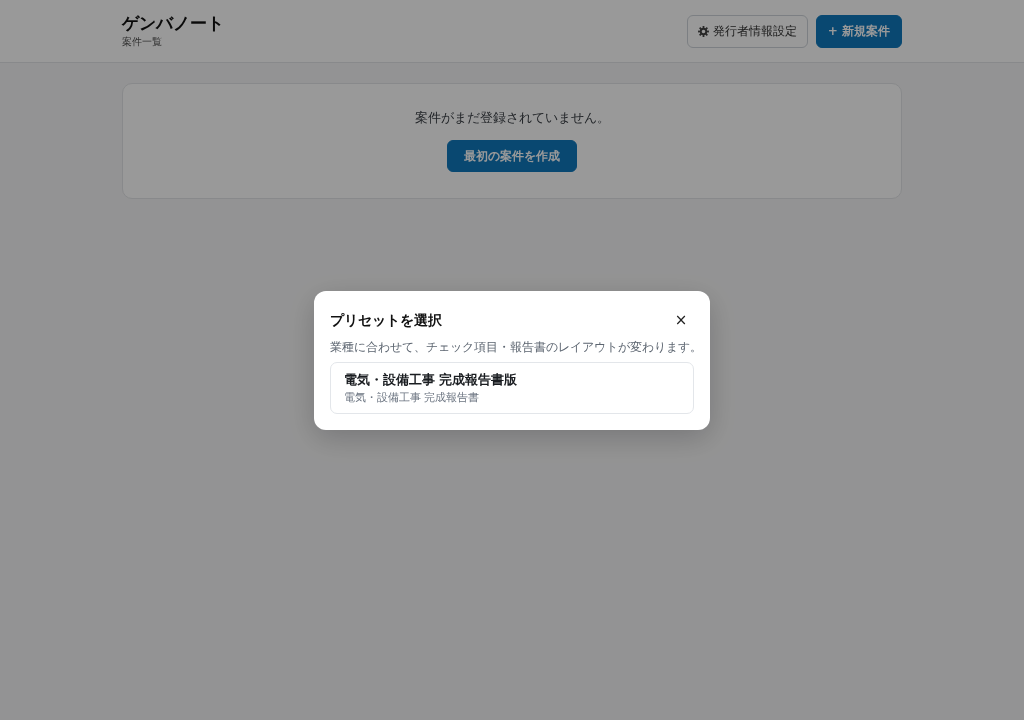 The image size is (1024, 720). Describe the element at coordinates (431, 379) in the screenshot. I see `preset-title: 電気・設備工事 完成報告書版` at that location.